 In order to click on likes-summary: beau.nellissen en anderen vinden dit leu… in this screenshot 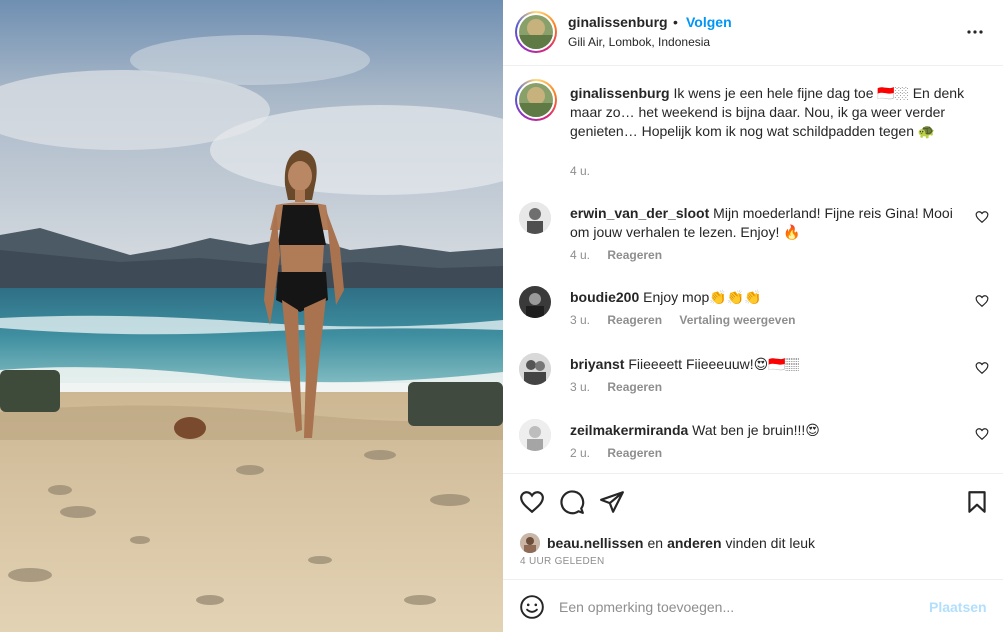, I will do `click(669, 543)`.